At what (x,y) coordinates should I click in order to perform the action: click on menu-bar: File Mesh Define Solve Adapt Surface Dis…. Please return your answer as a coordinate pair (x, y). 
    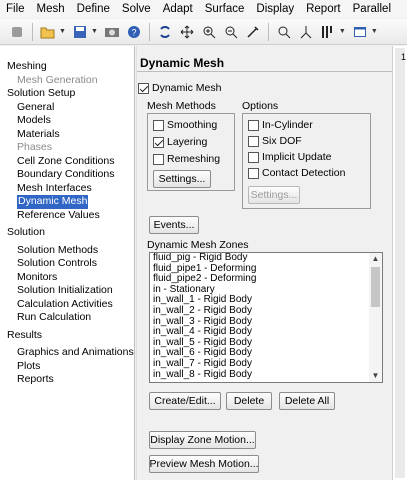
    Looking at the image, I should click on (203, 9).